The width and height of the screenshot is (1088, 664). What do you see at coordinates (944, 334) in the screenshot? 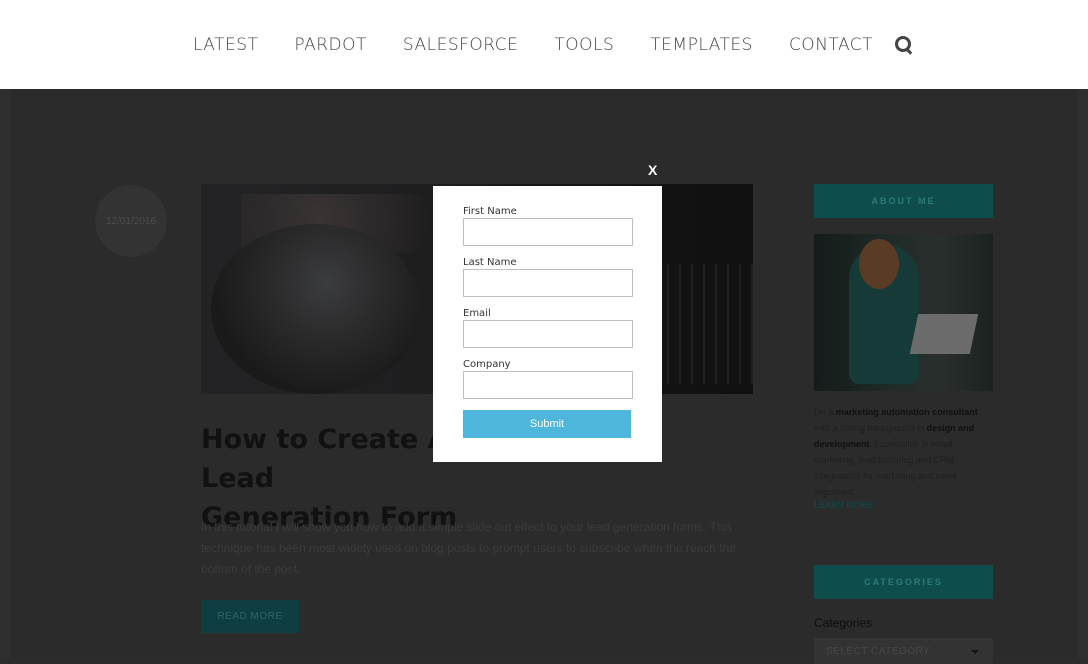
I see `photo-laptop` at bounding box center [944, 334].